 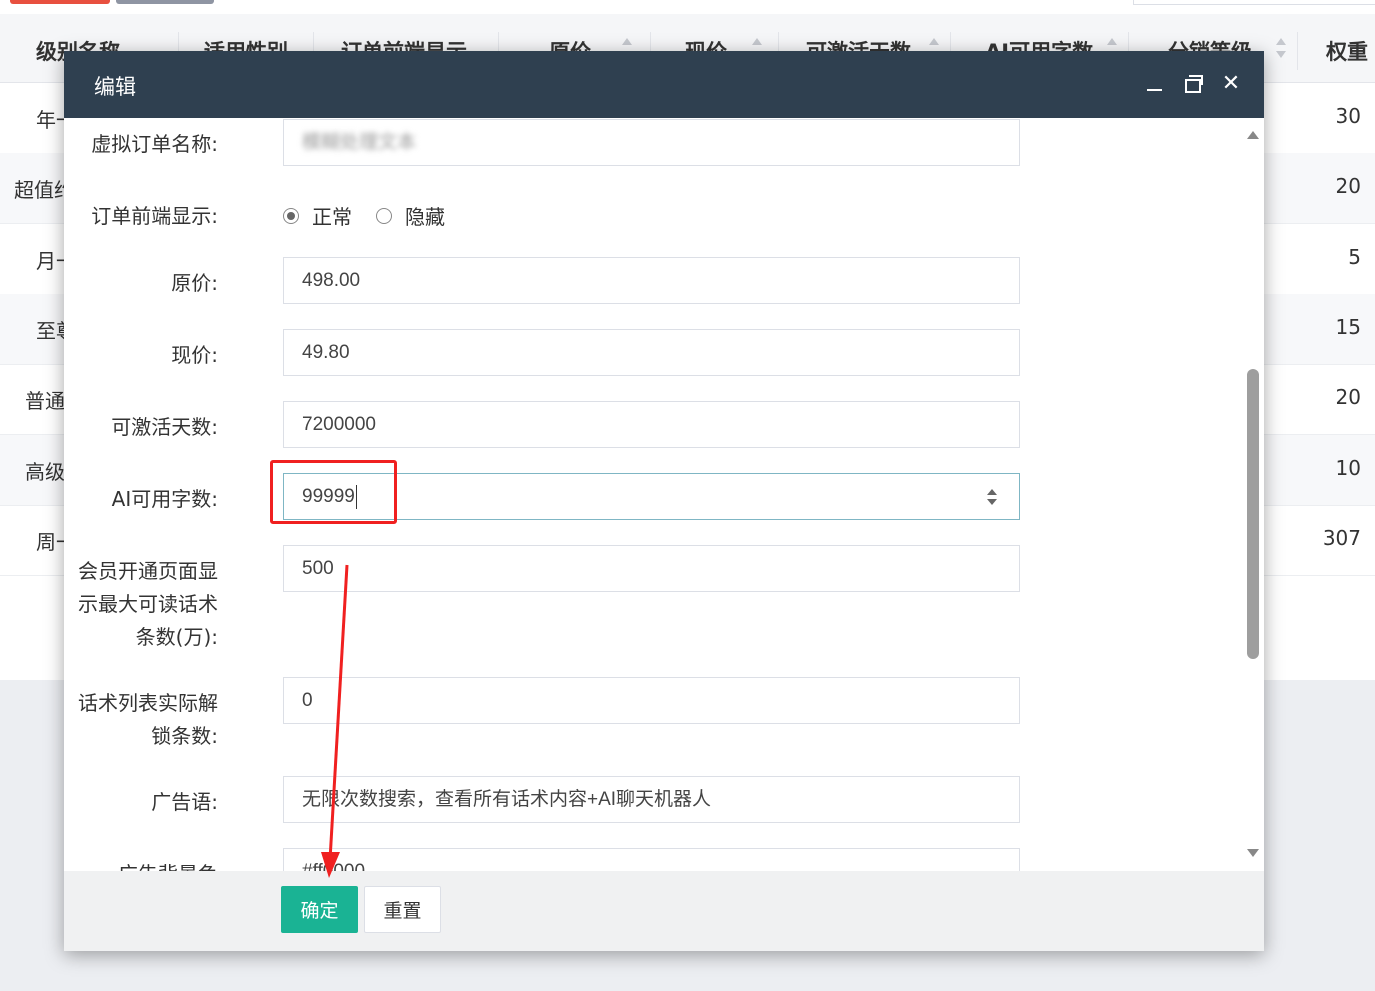 I want to click on field-label: 原价:, so click(x=194, y=283).